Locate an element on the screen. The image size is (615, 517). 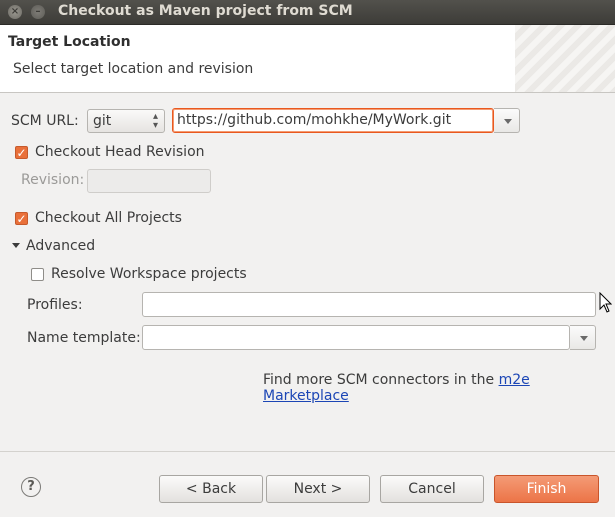
header-decoration-image is located at coordinates (565, 58).